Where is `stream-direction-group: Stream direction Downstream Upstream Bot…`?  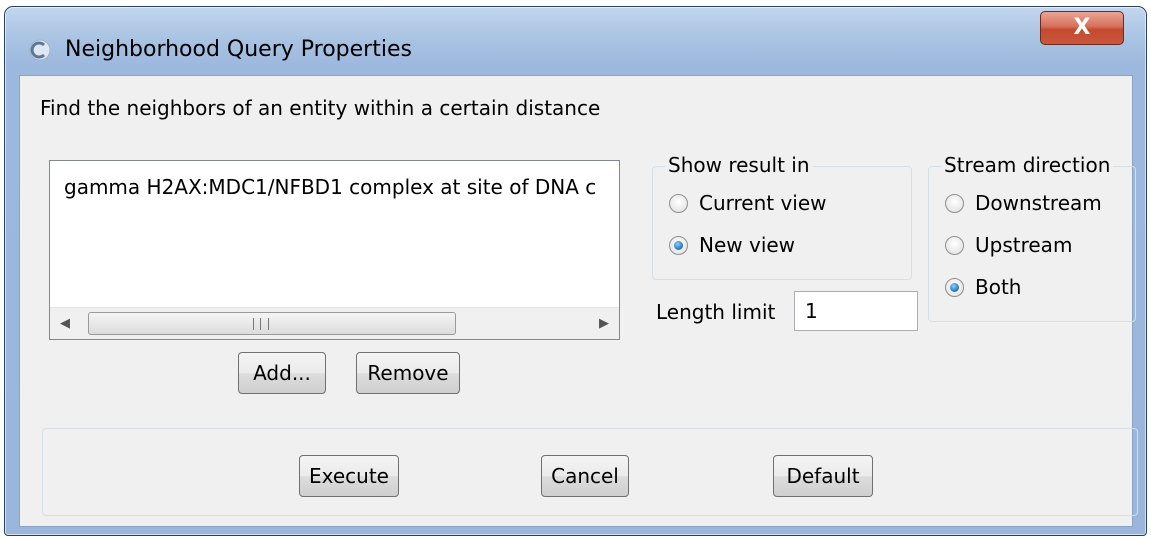 stream-direction-group: Stream direction Downstream Upstream Bot… is located at coordinates (1032, 237).